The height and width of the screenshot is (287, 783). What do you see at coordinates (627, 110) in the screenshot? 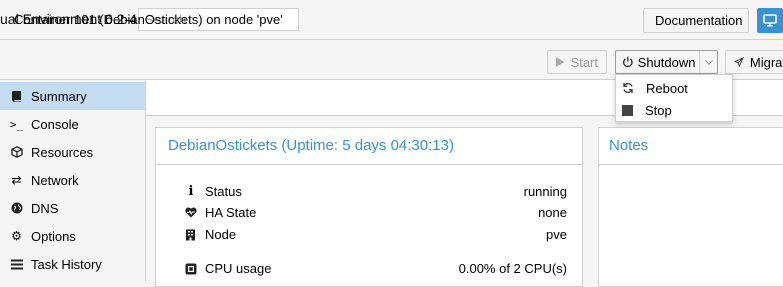
I see `stop-icon` at bounding box center [627, 110].